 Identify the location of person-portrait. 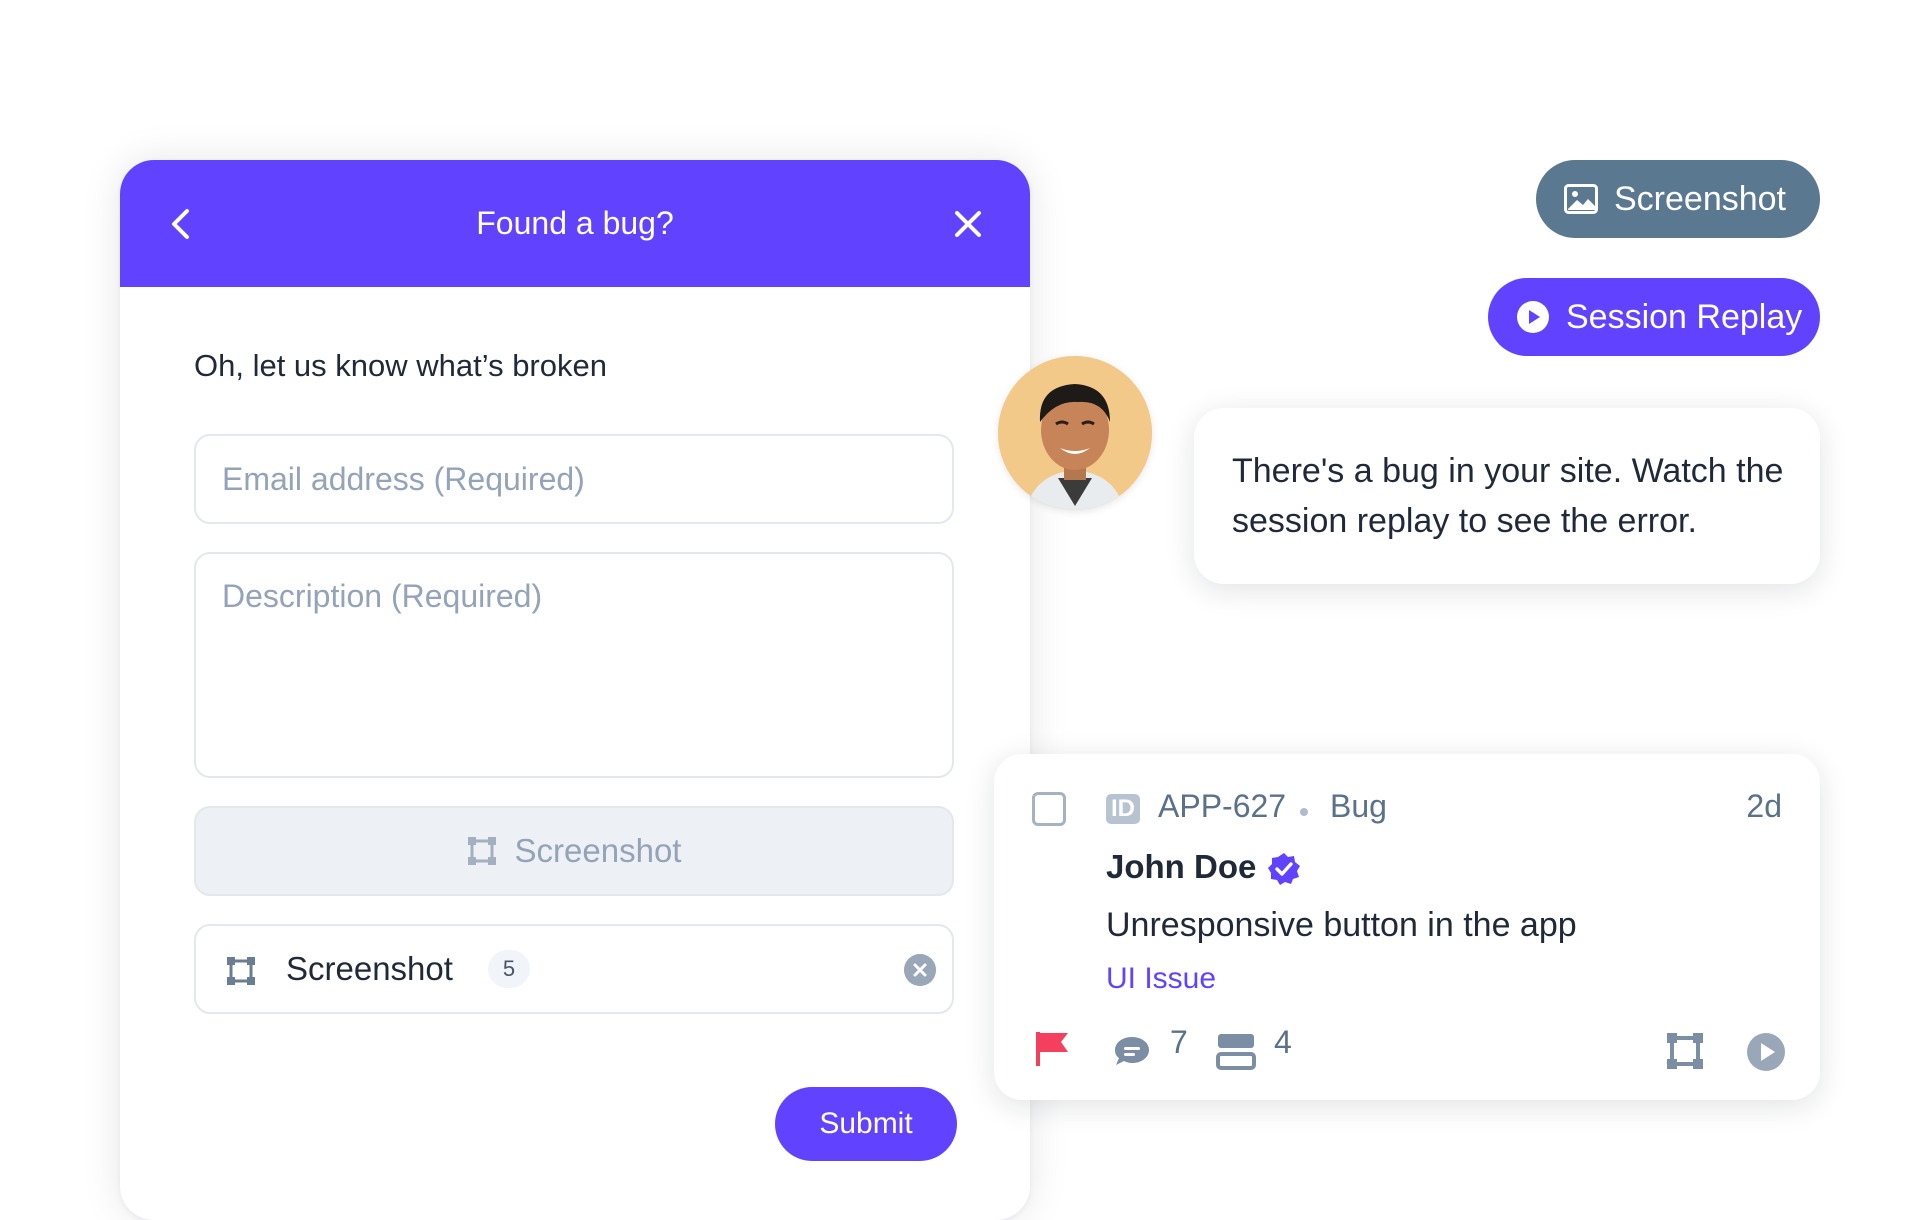
(1075, 433).